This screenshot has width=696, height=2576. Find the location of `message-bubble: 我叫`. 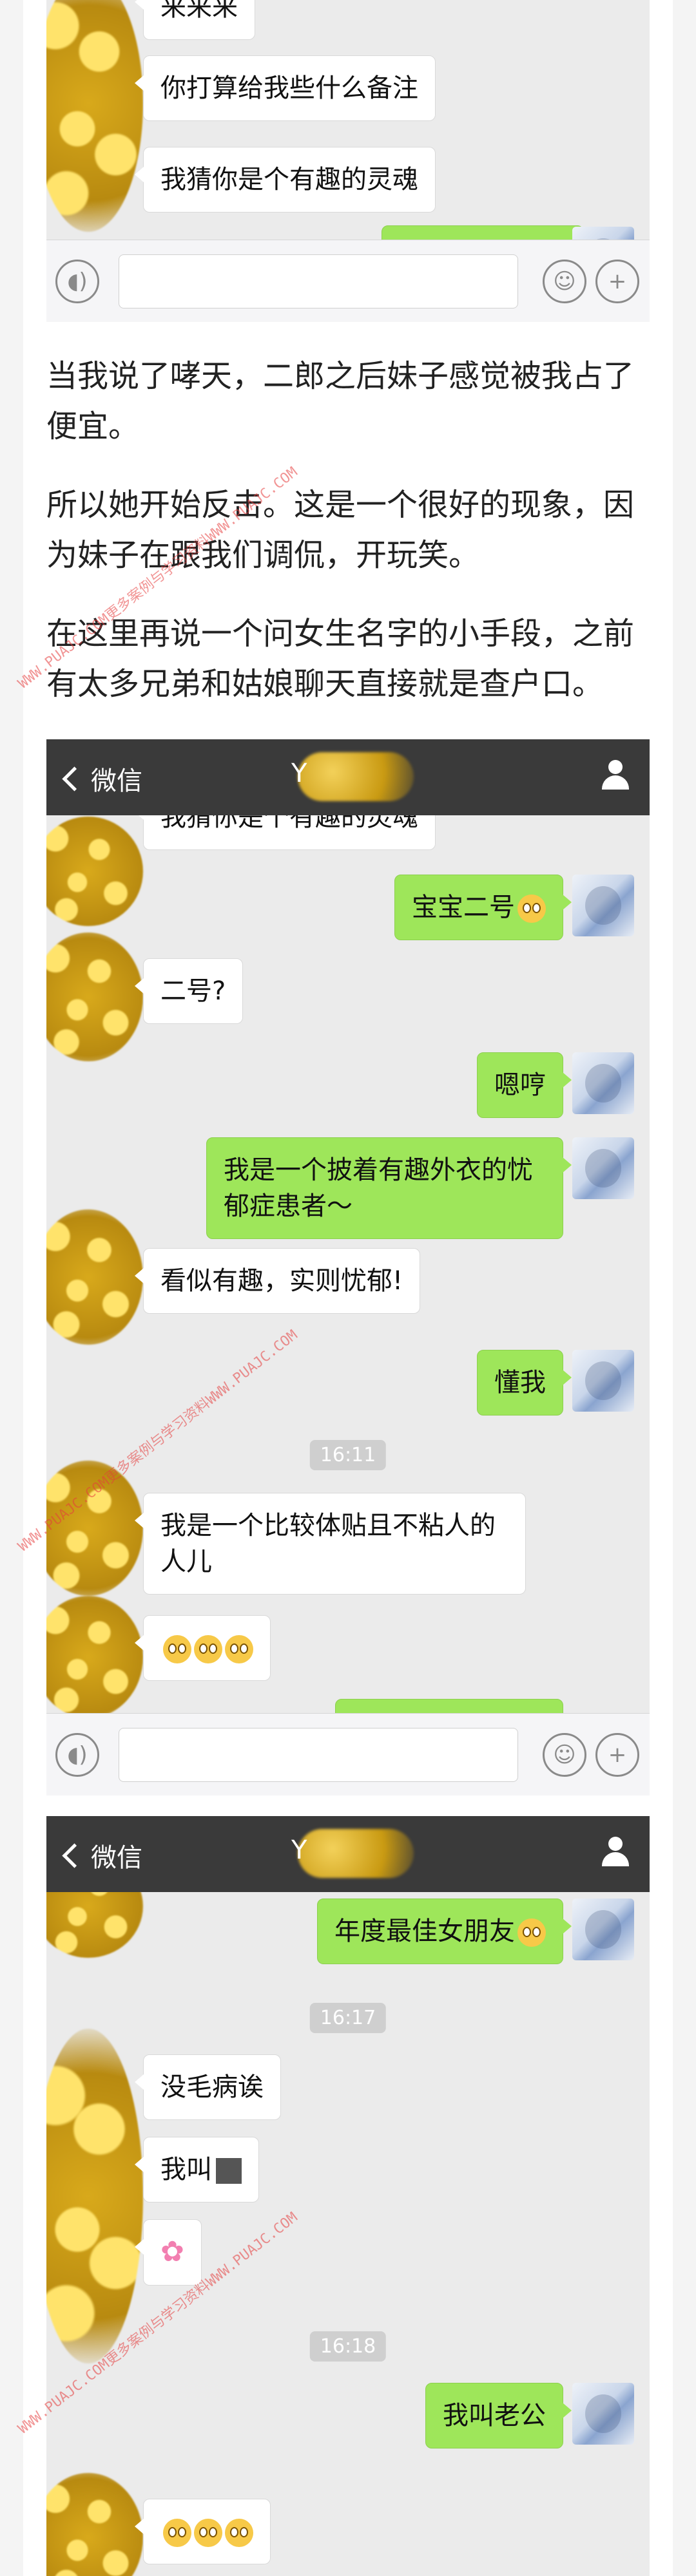

message-bubble: 我叫 is located at coordinates (197, 2169).